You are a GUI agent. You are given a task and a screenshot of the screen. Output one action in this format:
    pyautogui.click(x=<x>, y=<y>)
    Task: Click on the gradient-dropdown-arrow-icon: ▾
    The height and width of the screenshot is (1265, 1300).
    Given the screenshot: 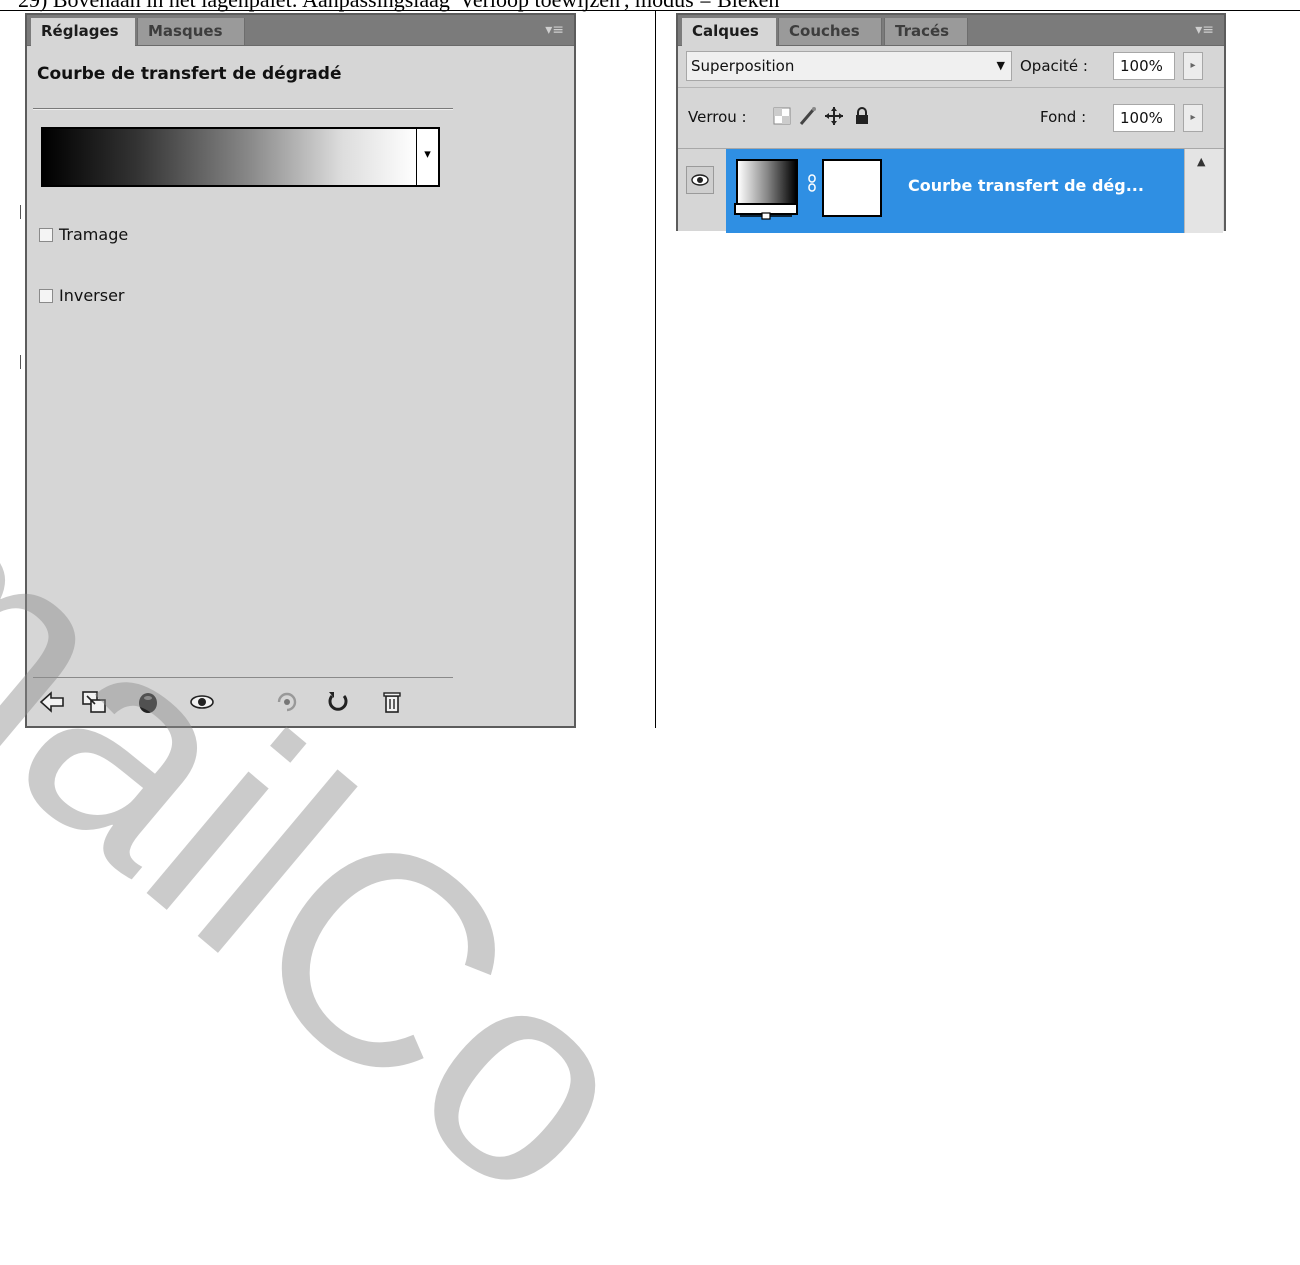 What is the action you would take?
    pyautogui.click(x=427, y=157)
    